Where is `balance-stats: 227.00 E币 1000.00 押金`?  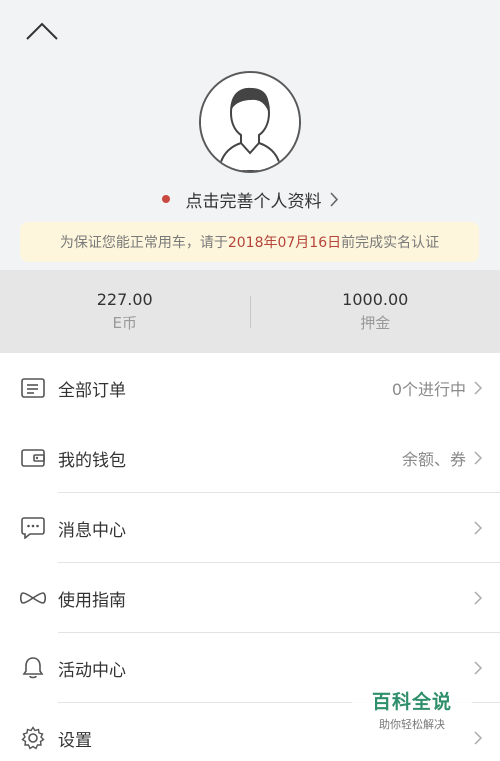
balance-stats: 227.00 E币 1000.00 押金 is located at coordinates (250, 311).